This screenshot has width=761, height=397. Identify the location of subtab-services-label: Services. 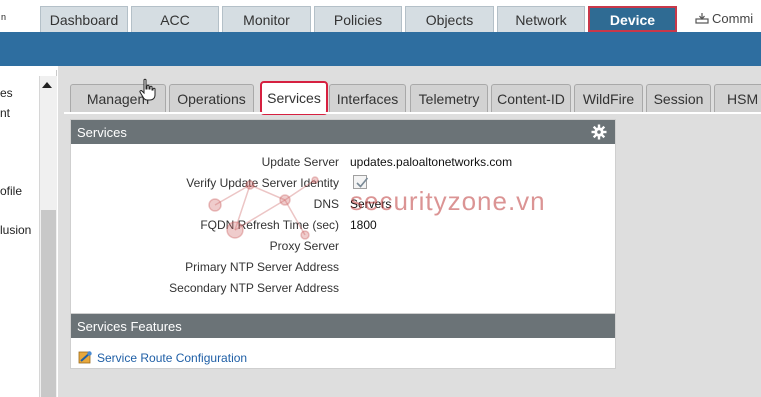
(294, 98).